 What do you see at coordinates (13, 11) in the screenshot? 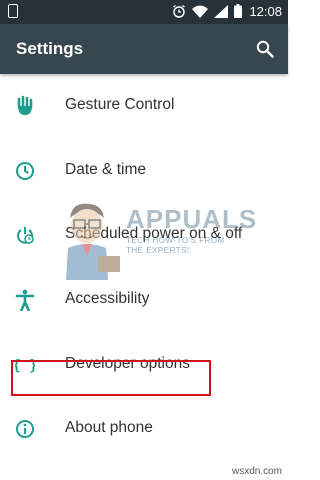
I see `notification-icon` at bounding box center [13, 11].